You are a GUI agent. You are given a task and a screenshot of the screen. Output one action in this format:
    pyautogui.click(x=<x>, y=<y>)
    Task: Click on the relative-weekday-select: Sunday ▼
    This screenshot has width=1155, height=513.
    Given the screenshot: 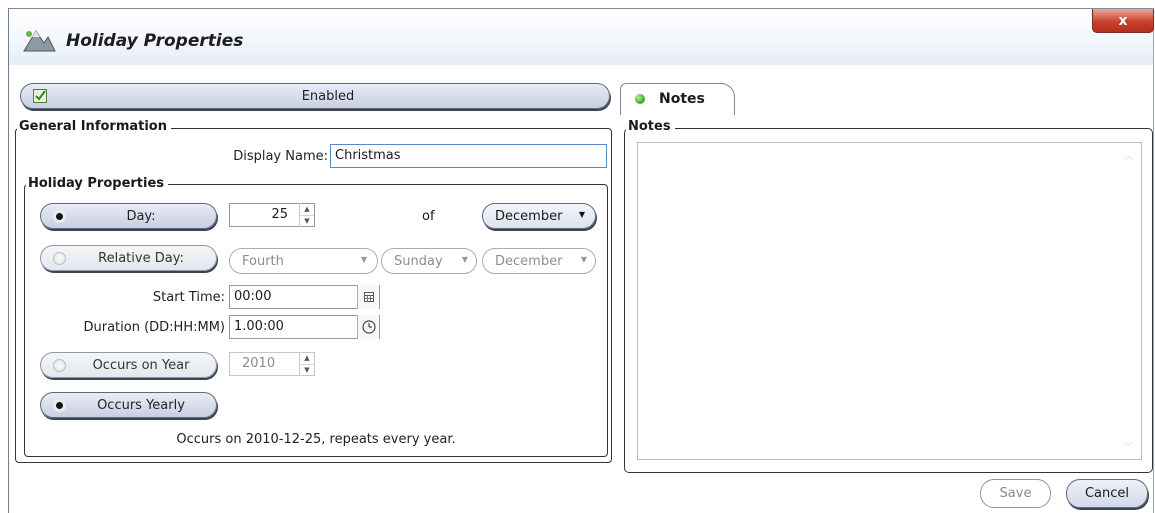 What is the action you would take?
    pyautogui.click(x=429, y=261)
    